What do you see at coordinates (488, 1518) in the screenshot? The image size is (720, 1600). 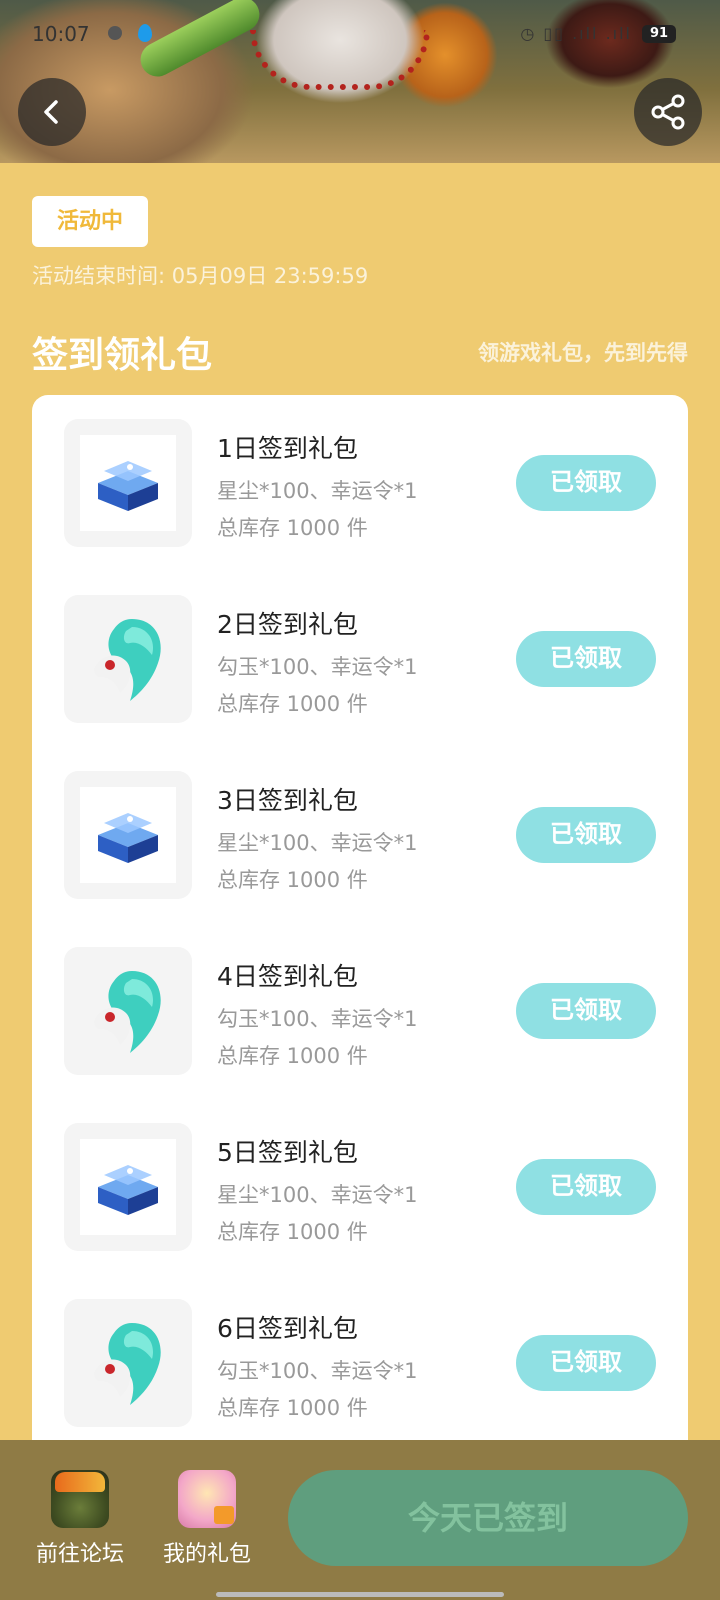 I see `signed-in-button: 今天已签到` at bounding box center [488, 1518].